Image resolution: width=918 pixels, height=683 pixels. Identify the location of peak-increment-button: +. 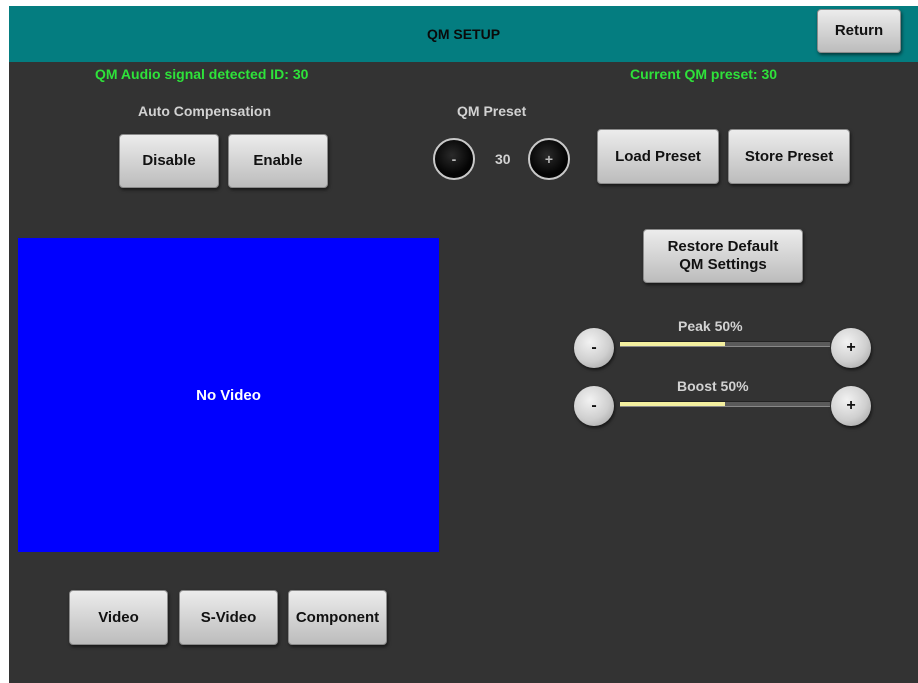
(851, 348).